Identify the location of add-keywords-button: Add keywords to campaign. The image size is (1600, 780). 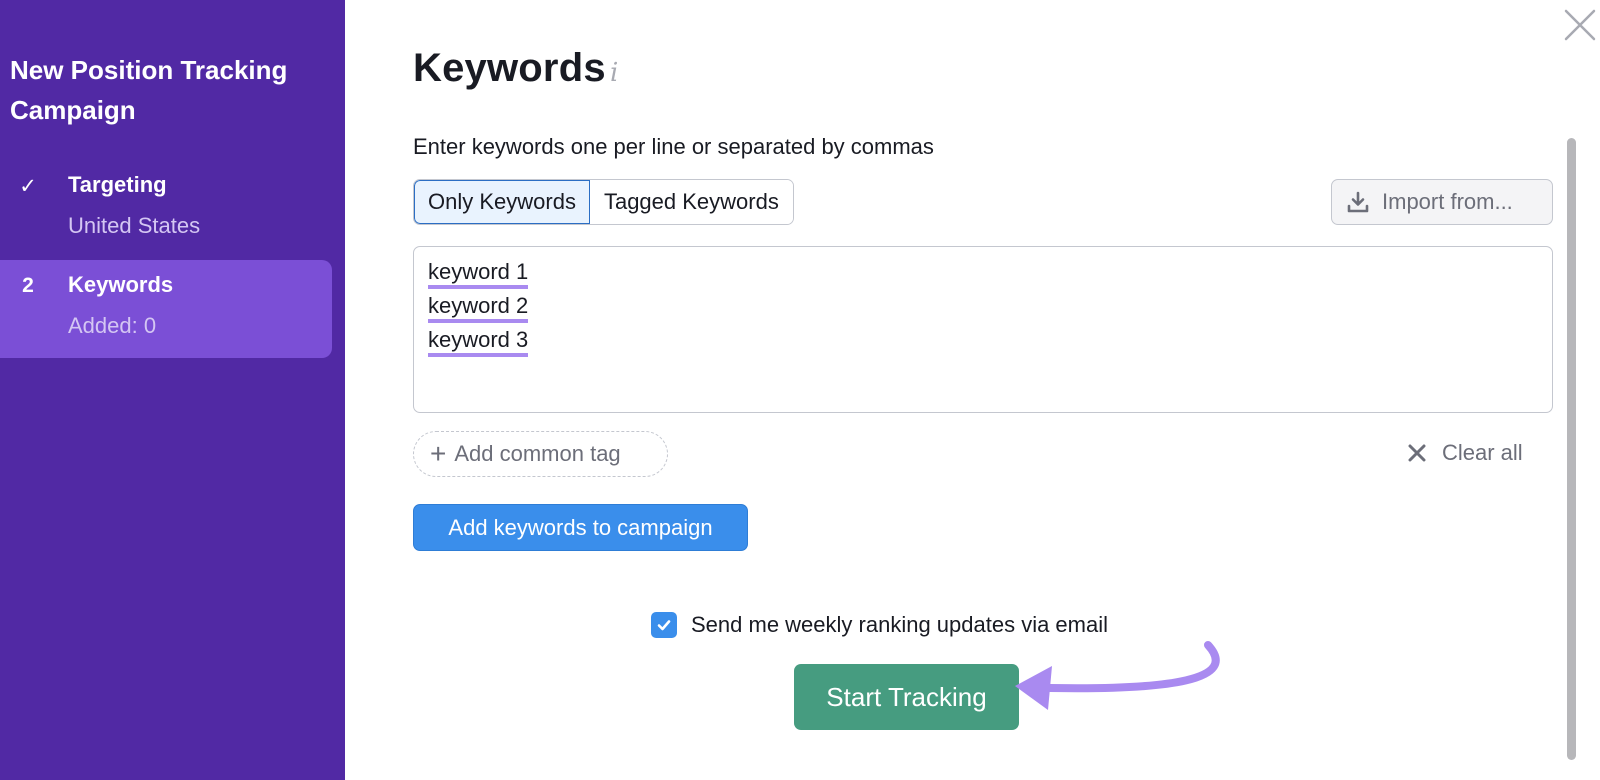
(580, 527).